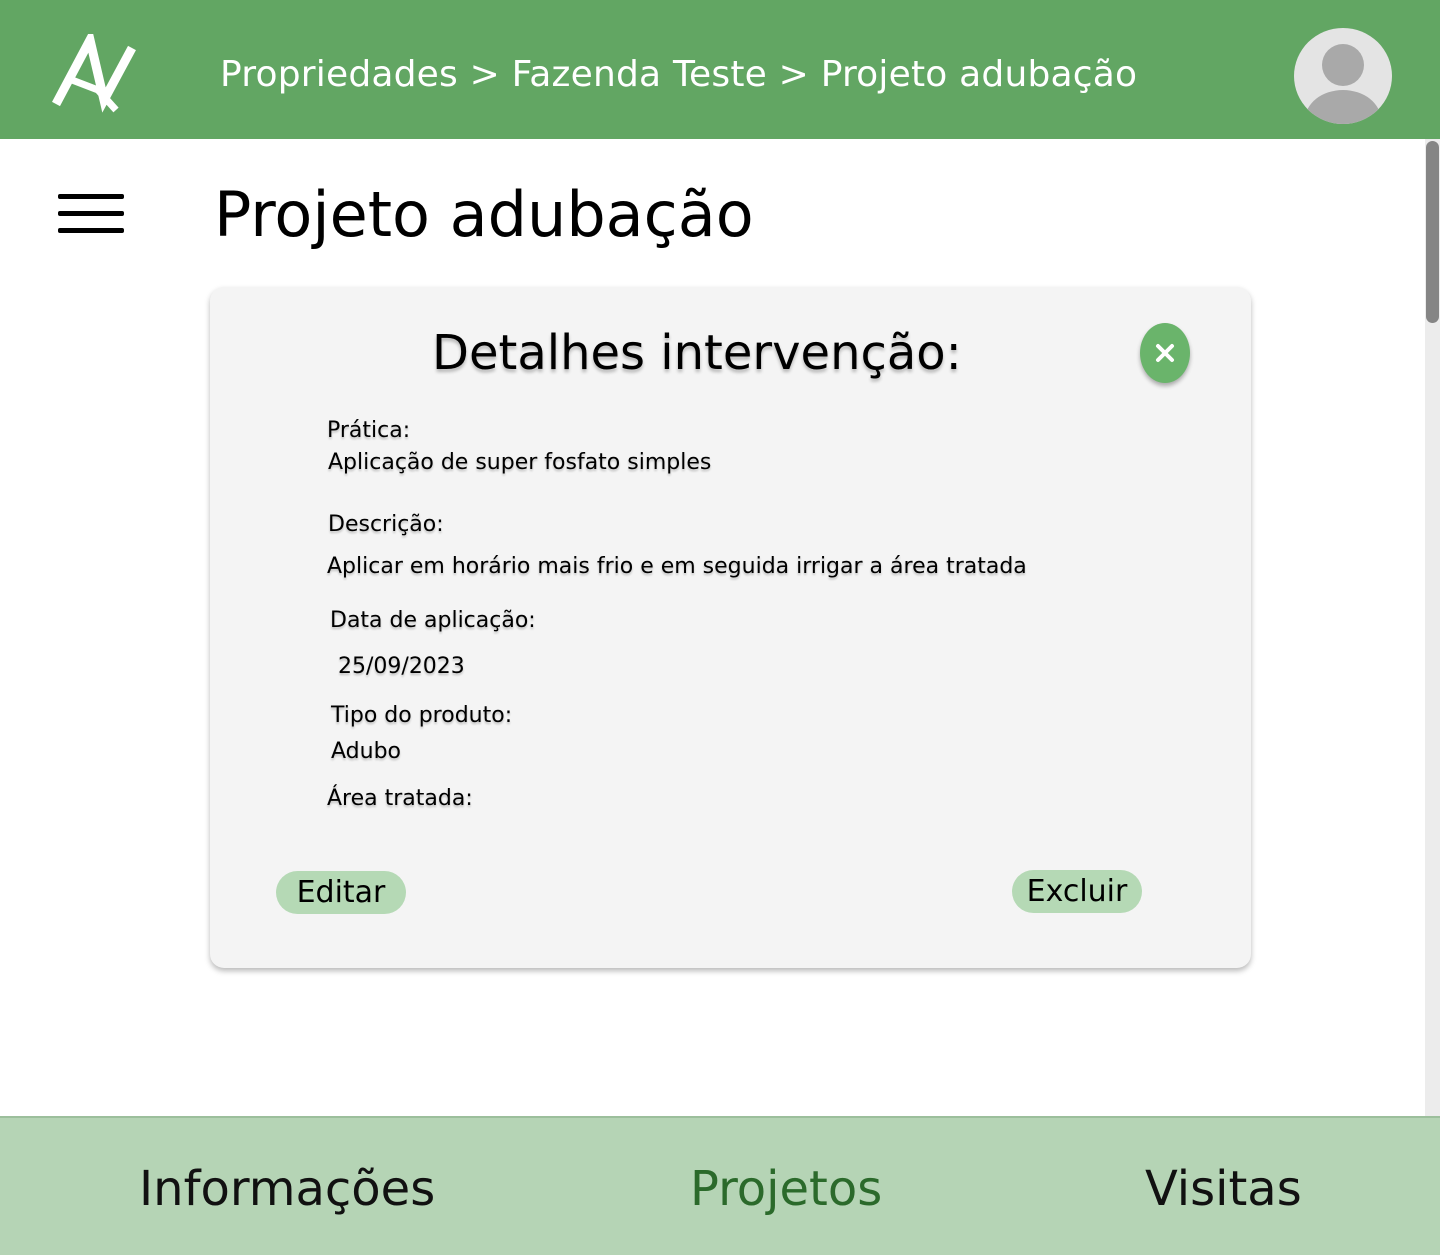  I want to click on tab-visitas: Visitas, so click(1223, 1189).